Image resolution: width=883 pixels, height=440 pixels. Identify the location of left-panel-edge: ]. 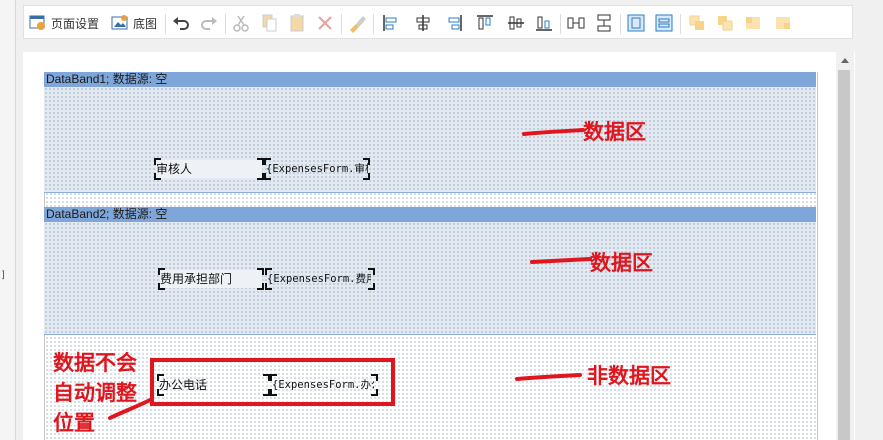
(8, 220).